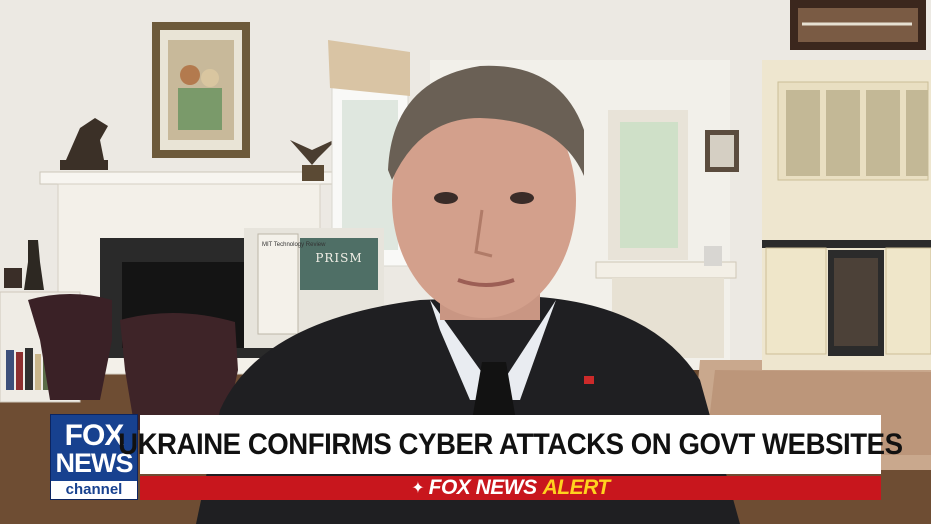 The height and width of the screenshot is (524, 931). I want to click on painting-figure, so click(190, 75).